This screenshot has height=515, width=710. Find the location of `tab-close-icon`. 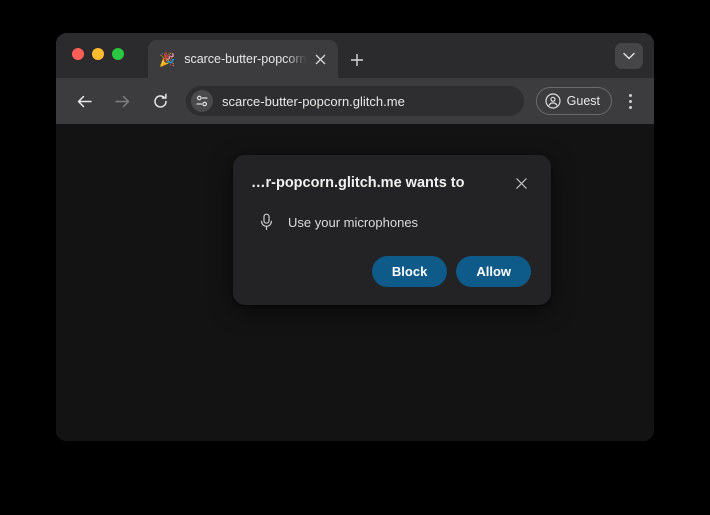

tab-close-icon is located at coordinates (320, 59).